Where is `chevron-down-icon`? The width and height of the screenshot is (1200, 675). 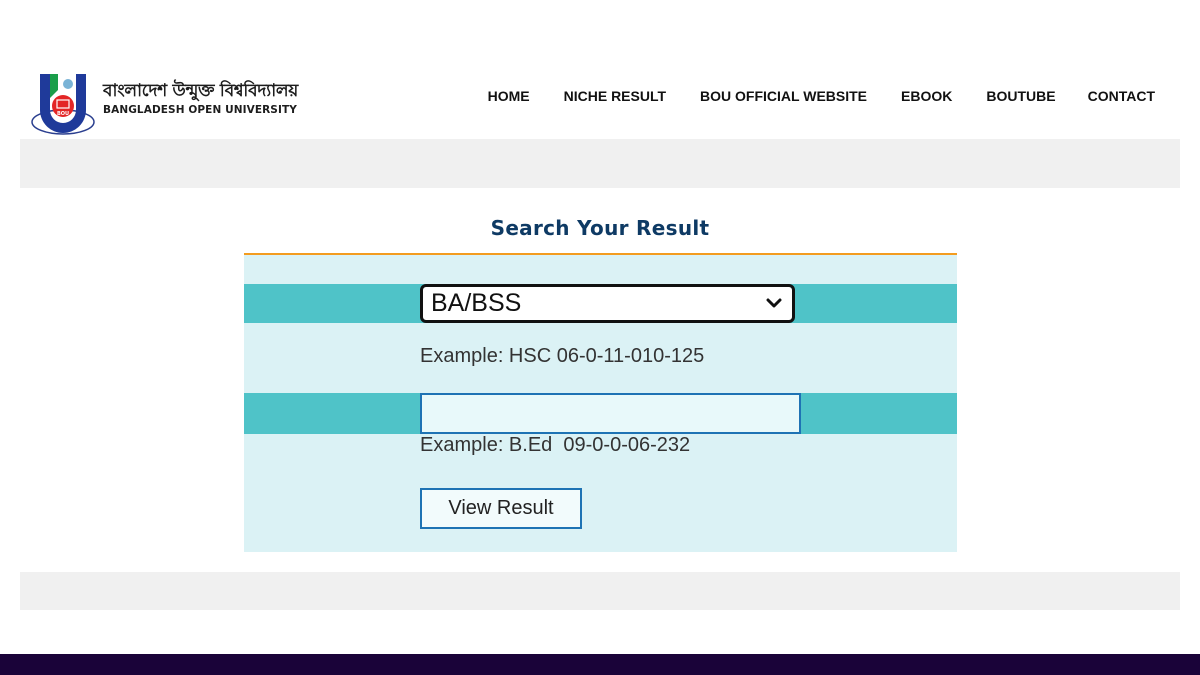 chevron-down-icon is located at coordinates (774, 303).